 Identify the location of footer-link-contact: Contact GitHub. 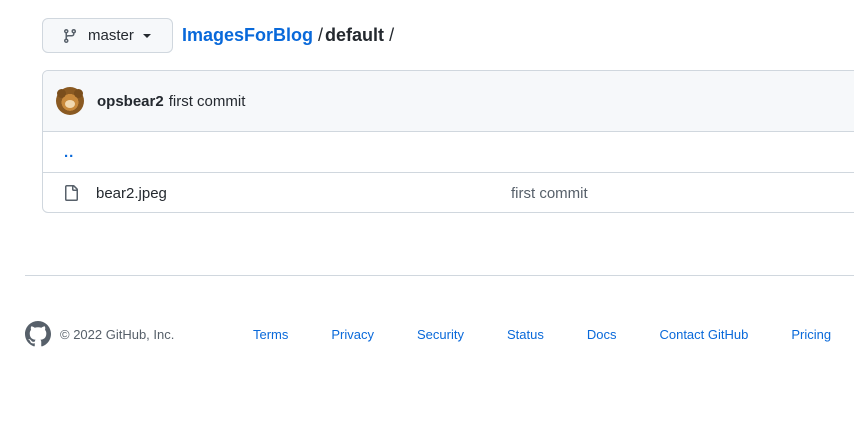
(703, 334).